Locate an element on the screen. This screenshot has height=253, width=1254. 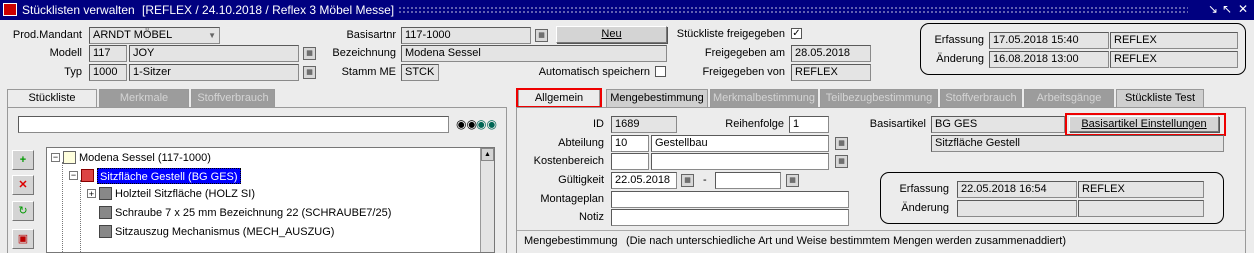
typ-label: Typ is located at coordinates (73, 72).